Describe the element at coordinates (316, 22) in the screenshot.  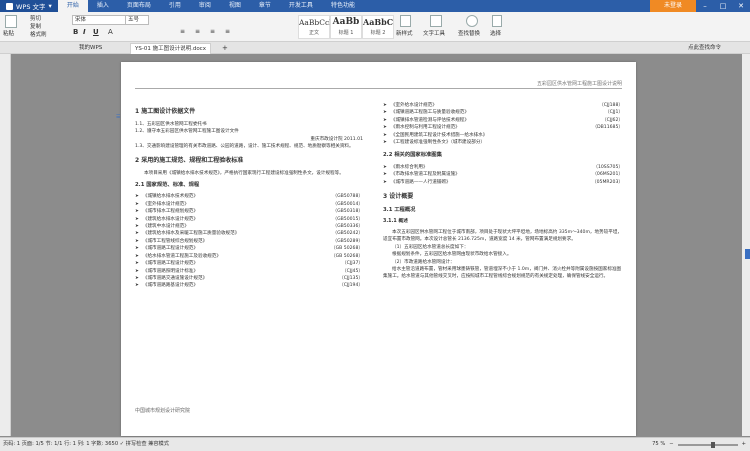
I see `style-sample: AaBbCcI` at that location.